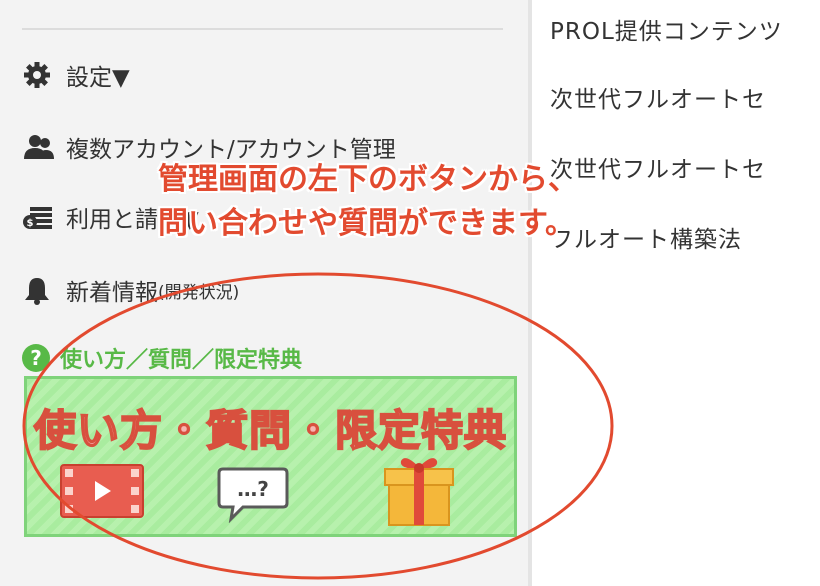 This screenshot has width=820, height=586. What do you see at coordinates (39, 147) in the screenshot?
I see `users-icon` at bounding box center [39, 147].